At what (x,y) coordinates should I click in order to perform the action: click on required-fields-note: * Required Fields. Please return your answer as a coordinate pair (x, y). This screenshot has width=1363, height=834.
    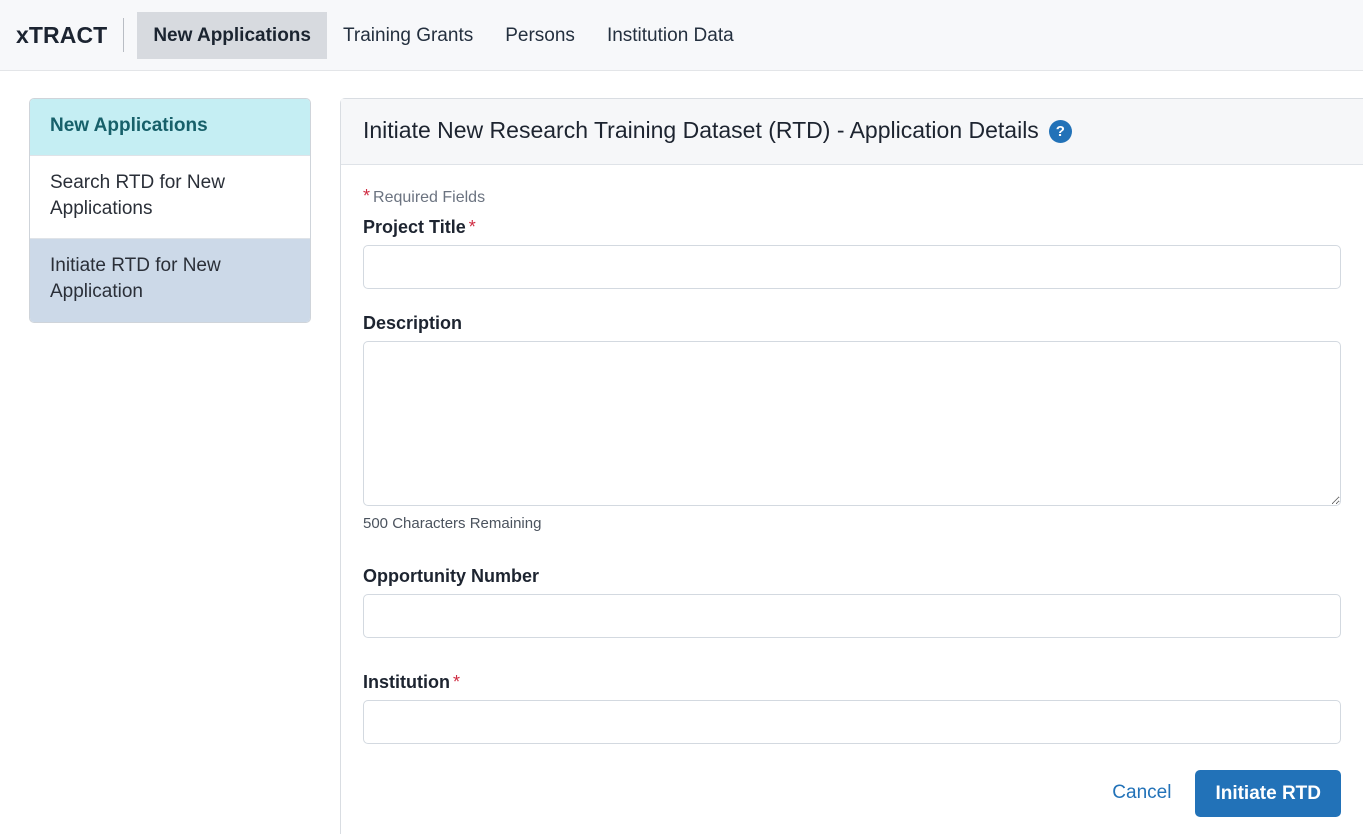
    Looking at the image, I should click on (852, 197).